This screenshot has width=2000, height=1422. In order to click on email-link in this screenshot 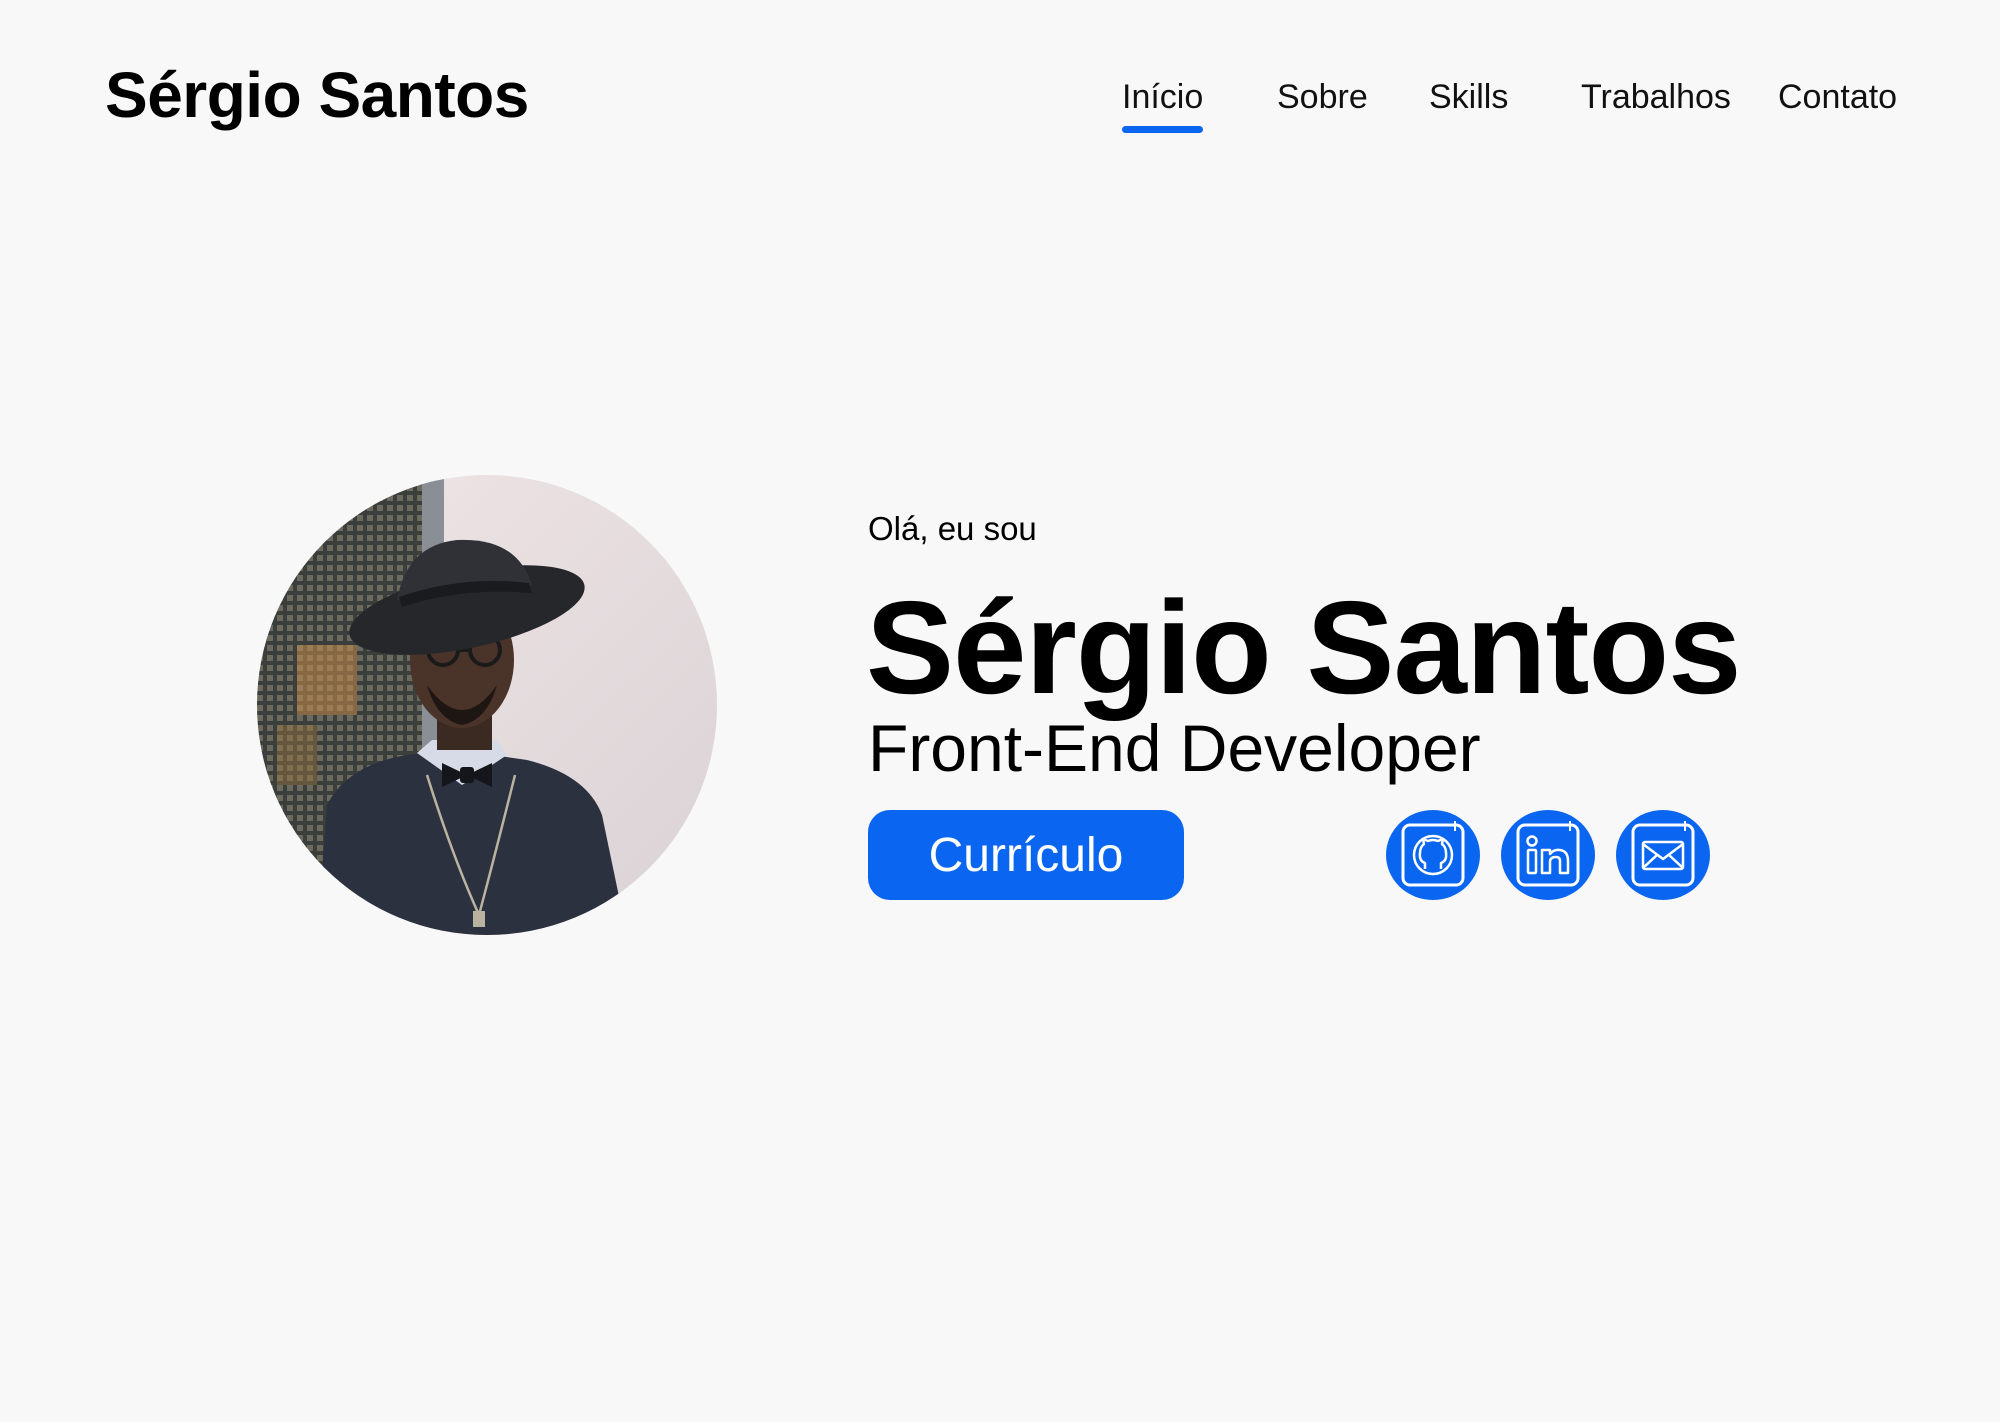, I will do `click(1663, 855)`.